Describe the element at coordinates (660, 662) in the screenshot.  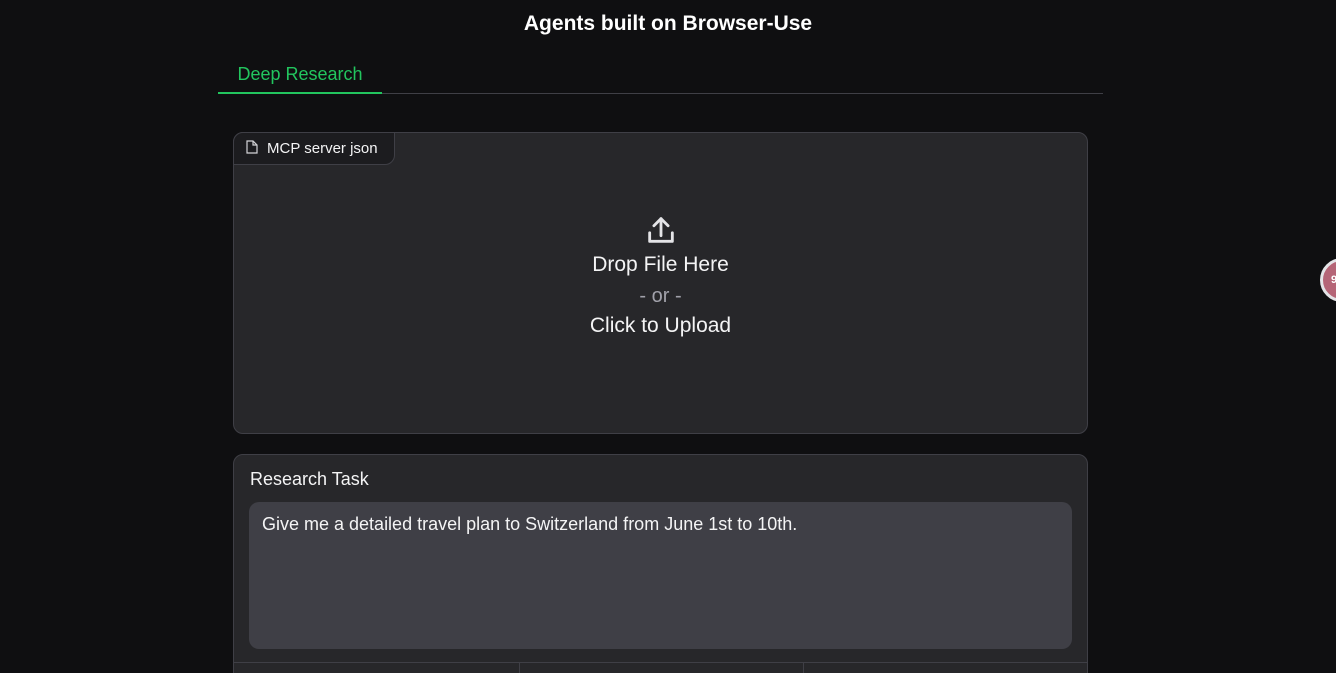
I see `divider` at that location.